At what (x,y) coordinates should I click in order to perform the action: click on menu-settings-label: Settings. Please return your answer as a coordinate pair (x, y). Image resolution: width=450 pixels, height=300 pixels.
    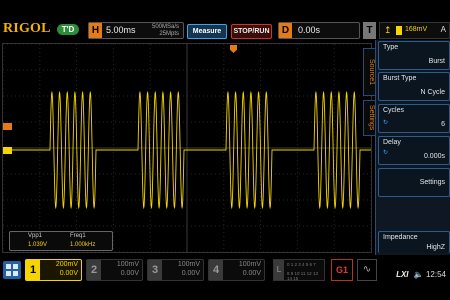
    Looking at the image, I should click on (432, 182).